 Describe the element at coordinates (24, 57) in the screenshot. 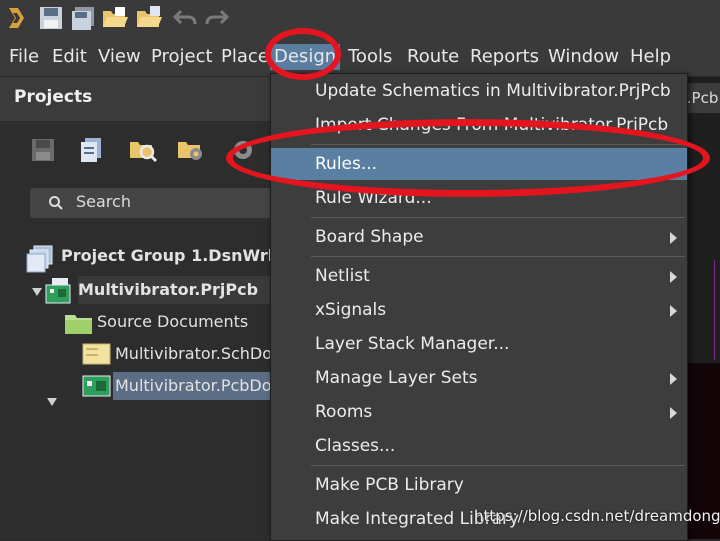

I see `menu-file: File` at that location.